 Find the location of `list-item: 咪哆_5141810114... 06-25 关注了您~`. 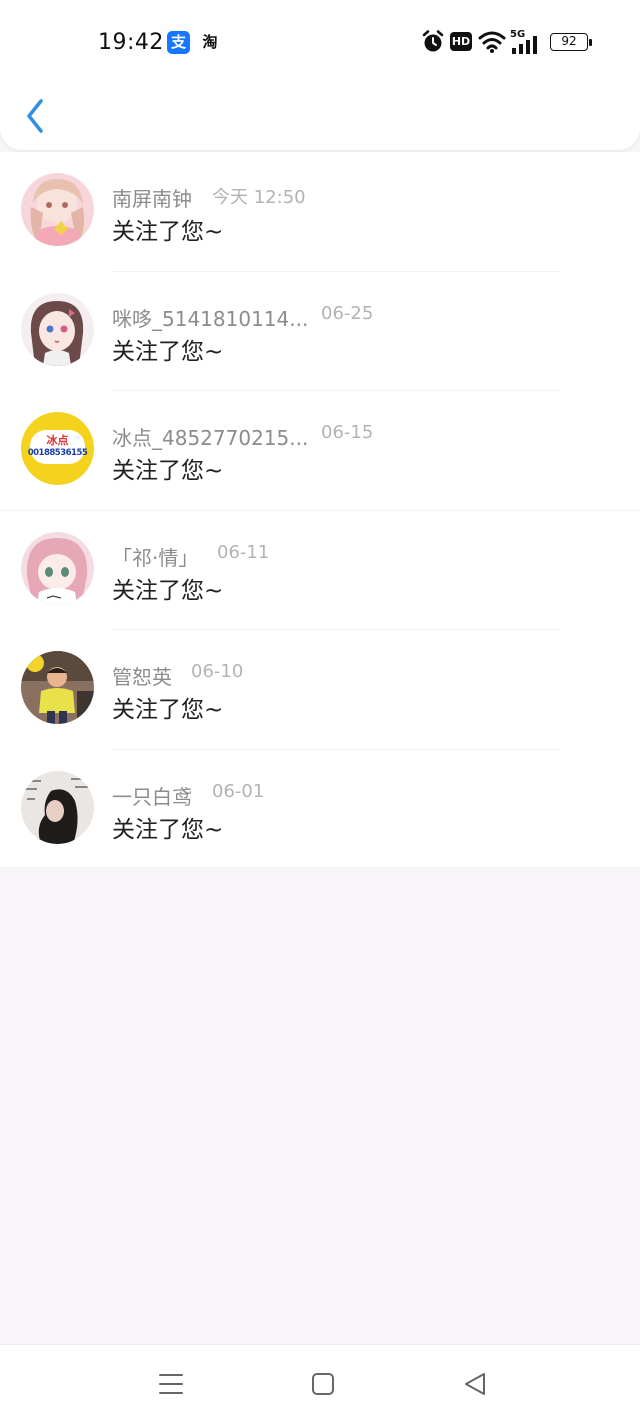

list-item: 咪哆_5141810114... 06-25 关注了您~ is located at coordinates (320, 331).